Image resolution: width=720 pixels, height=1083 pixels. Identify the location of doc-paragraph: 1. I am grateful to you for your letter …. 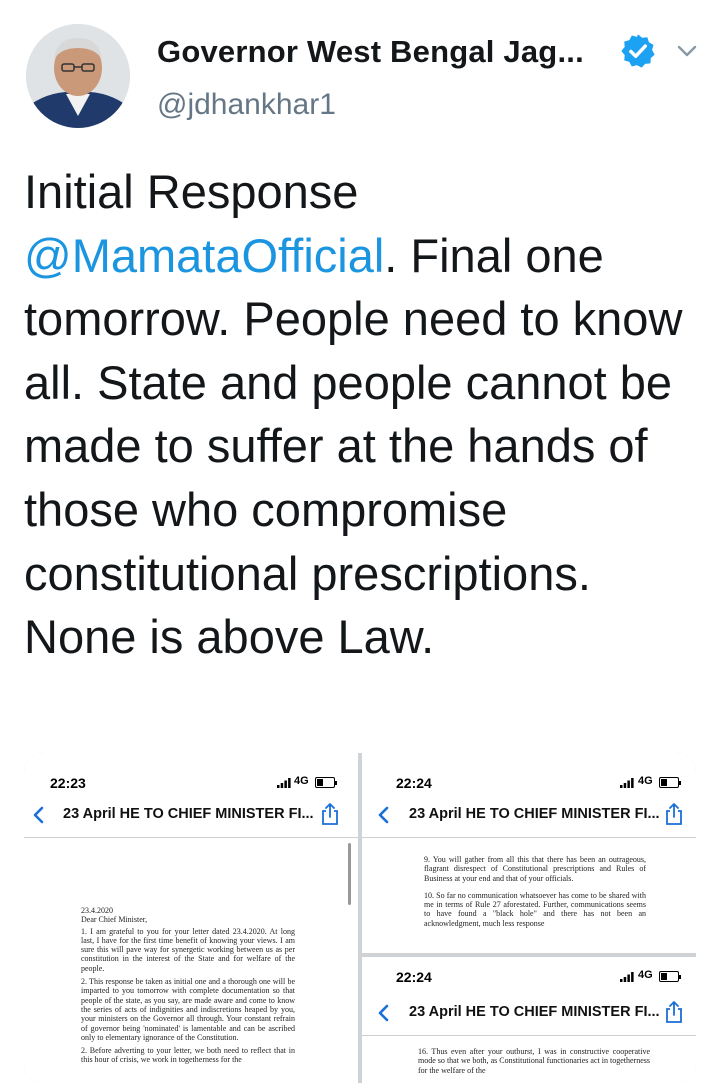
(188, 949).